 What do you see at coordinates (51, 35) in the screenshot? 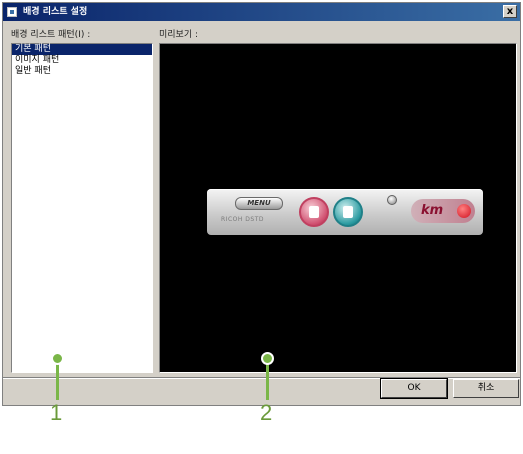
I see `pattern-list-label: 배경 리스트 패턴(I) :` at bounding box center [51, 35].